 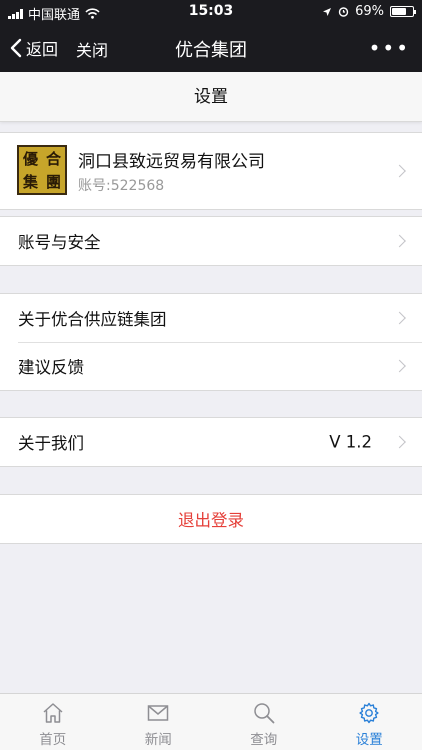 What do you see at coordinates (403, 11) in the screenshot?
I see `battery-icon` at bounding box center [403, 11].